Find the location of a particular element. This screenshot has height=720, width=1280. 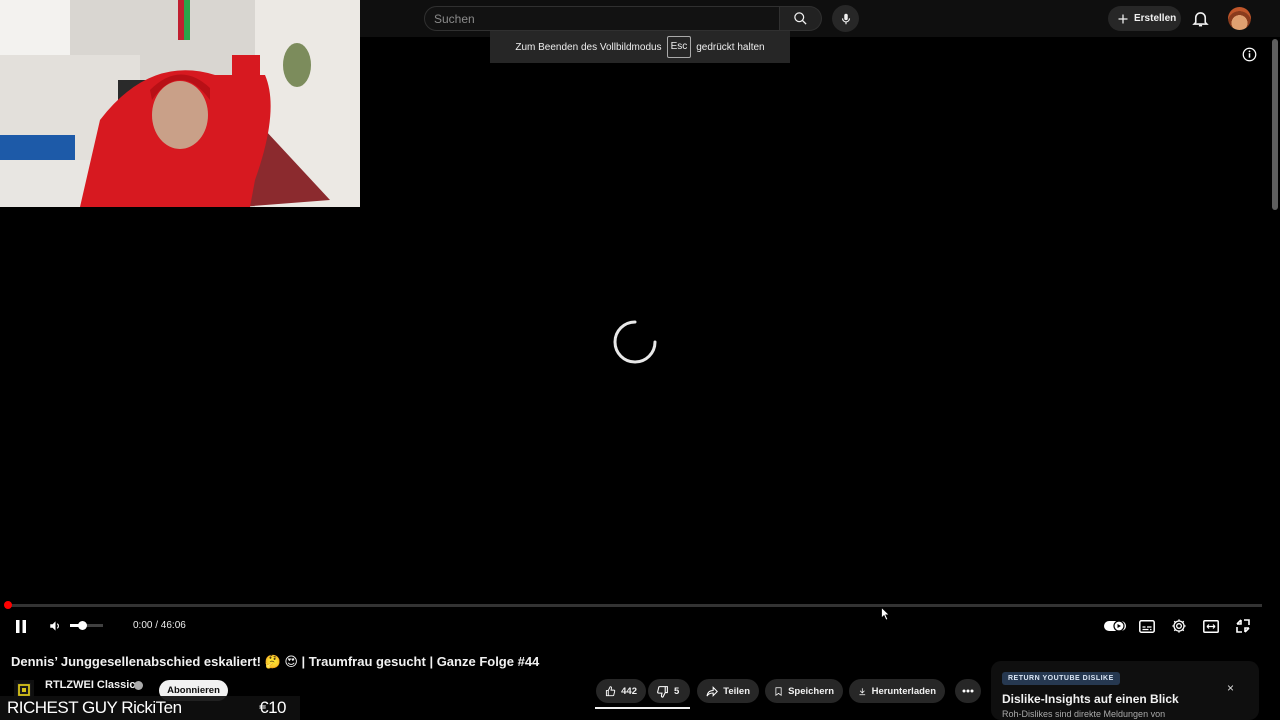

avatar is located at coordinates (1239, 18).